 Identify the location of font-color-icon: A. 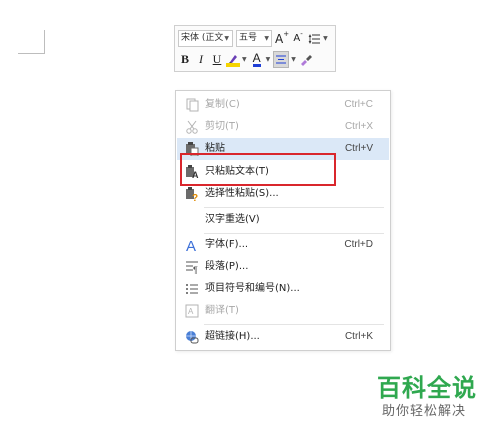
(256, 58).